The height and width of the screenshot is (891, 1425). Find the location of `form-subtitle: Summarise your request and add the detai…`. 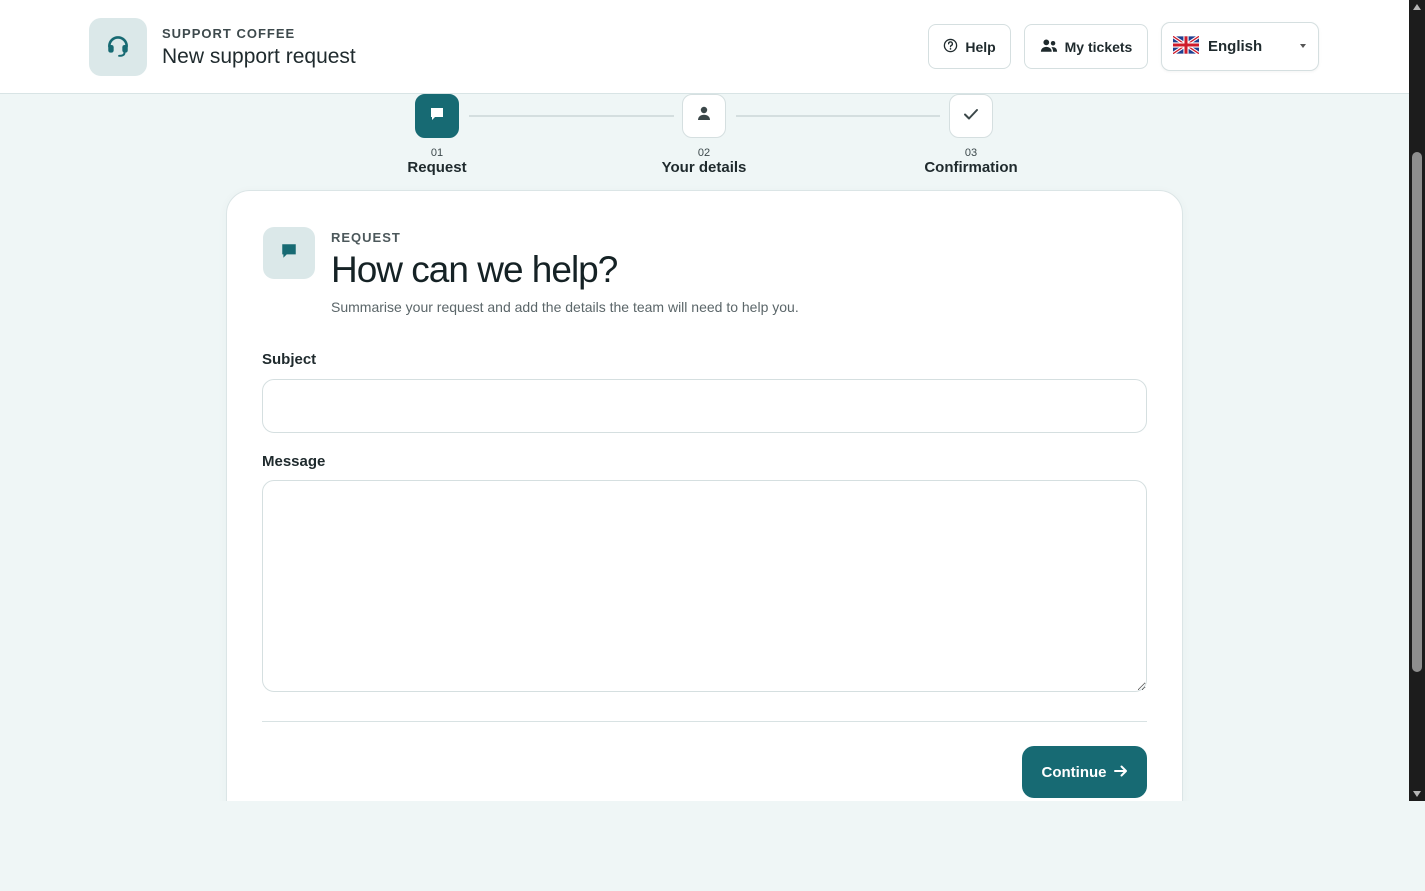

form-subtitle: Summarise your request and add the detai… is located at coordinates (565, 307).